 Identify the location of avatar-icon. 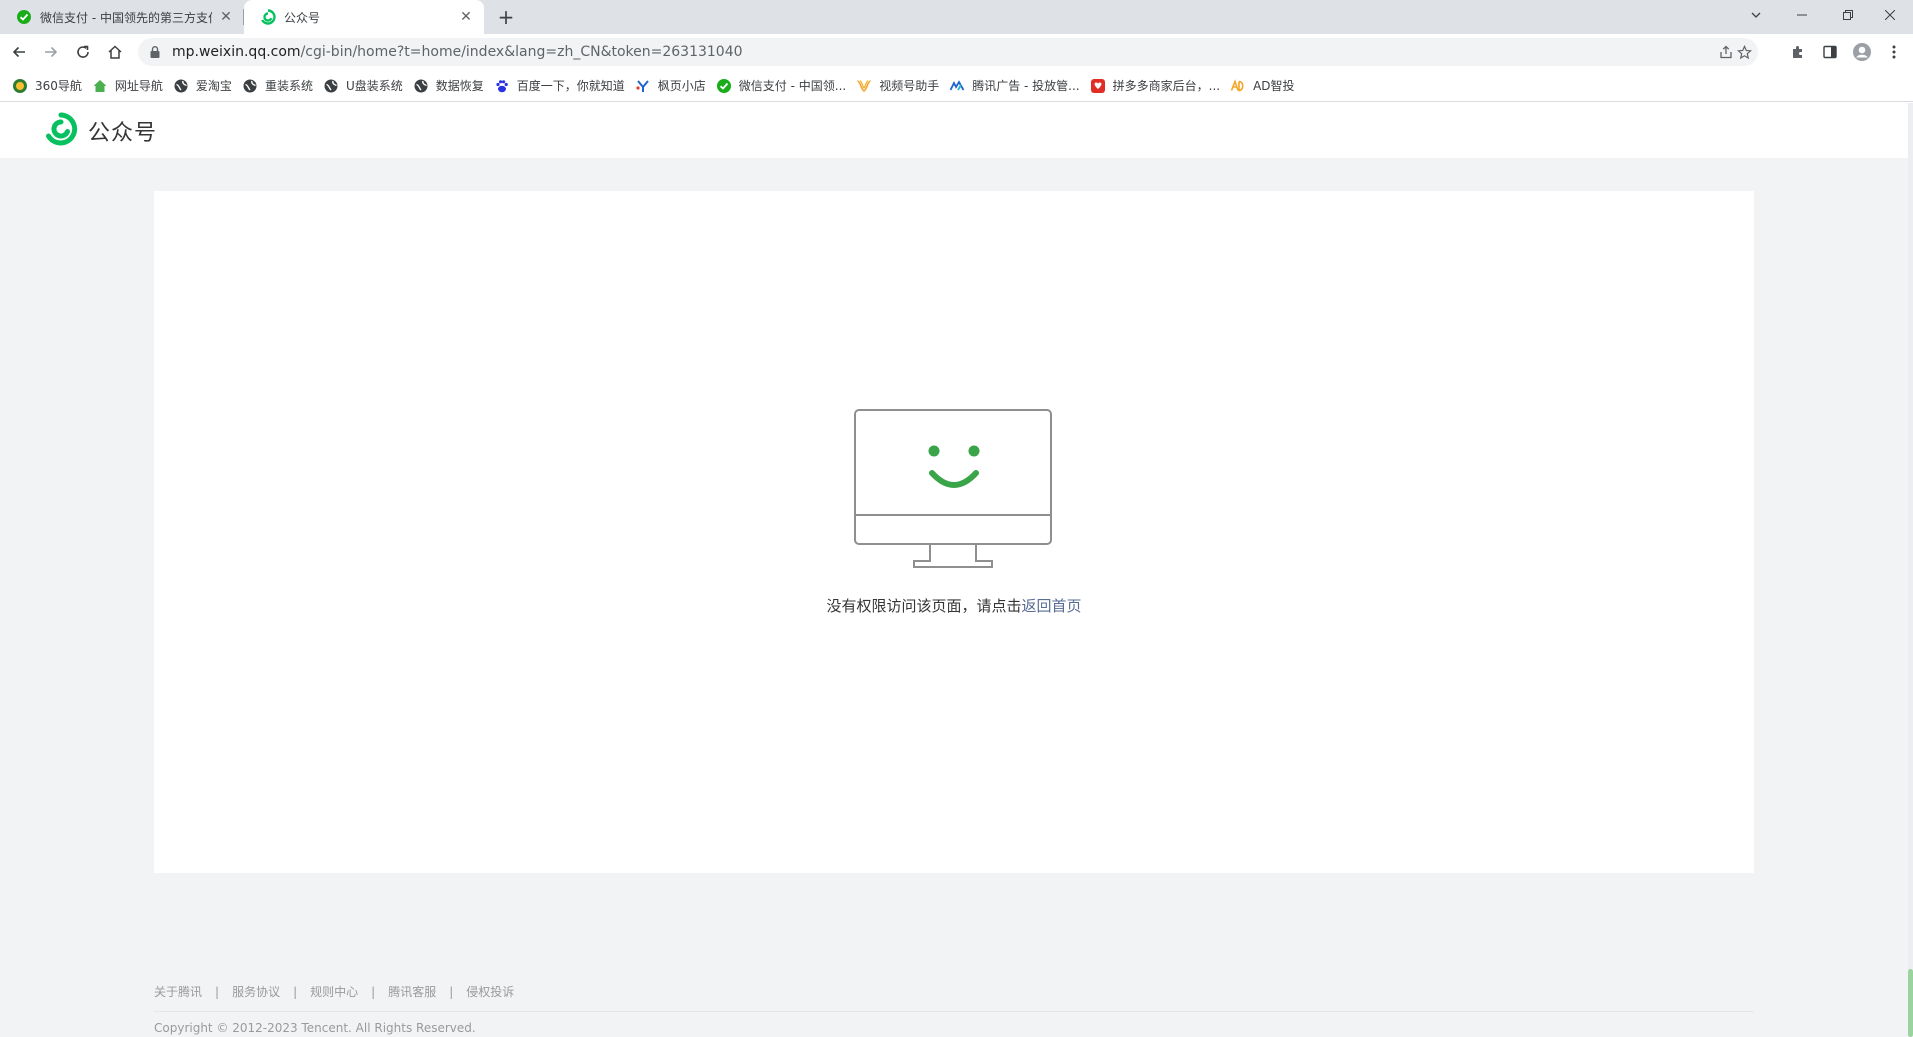
(1862, 52).